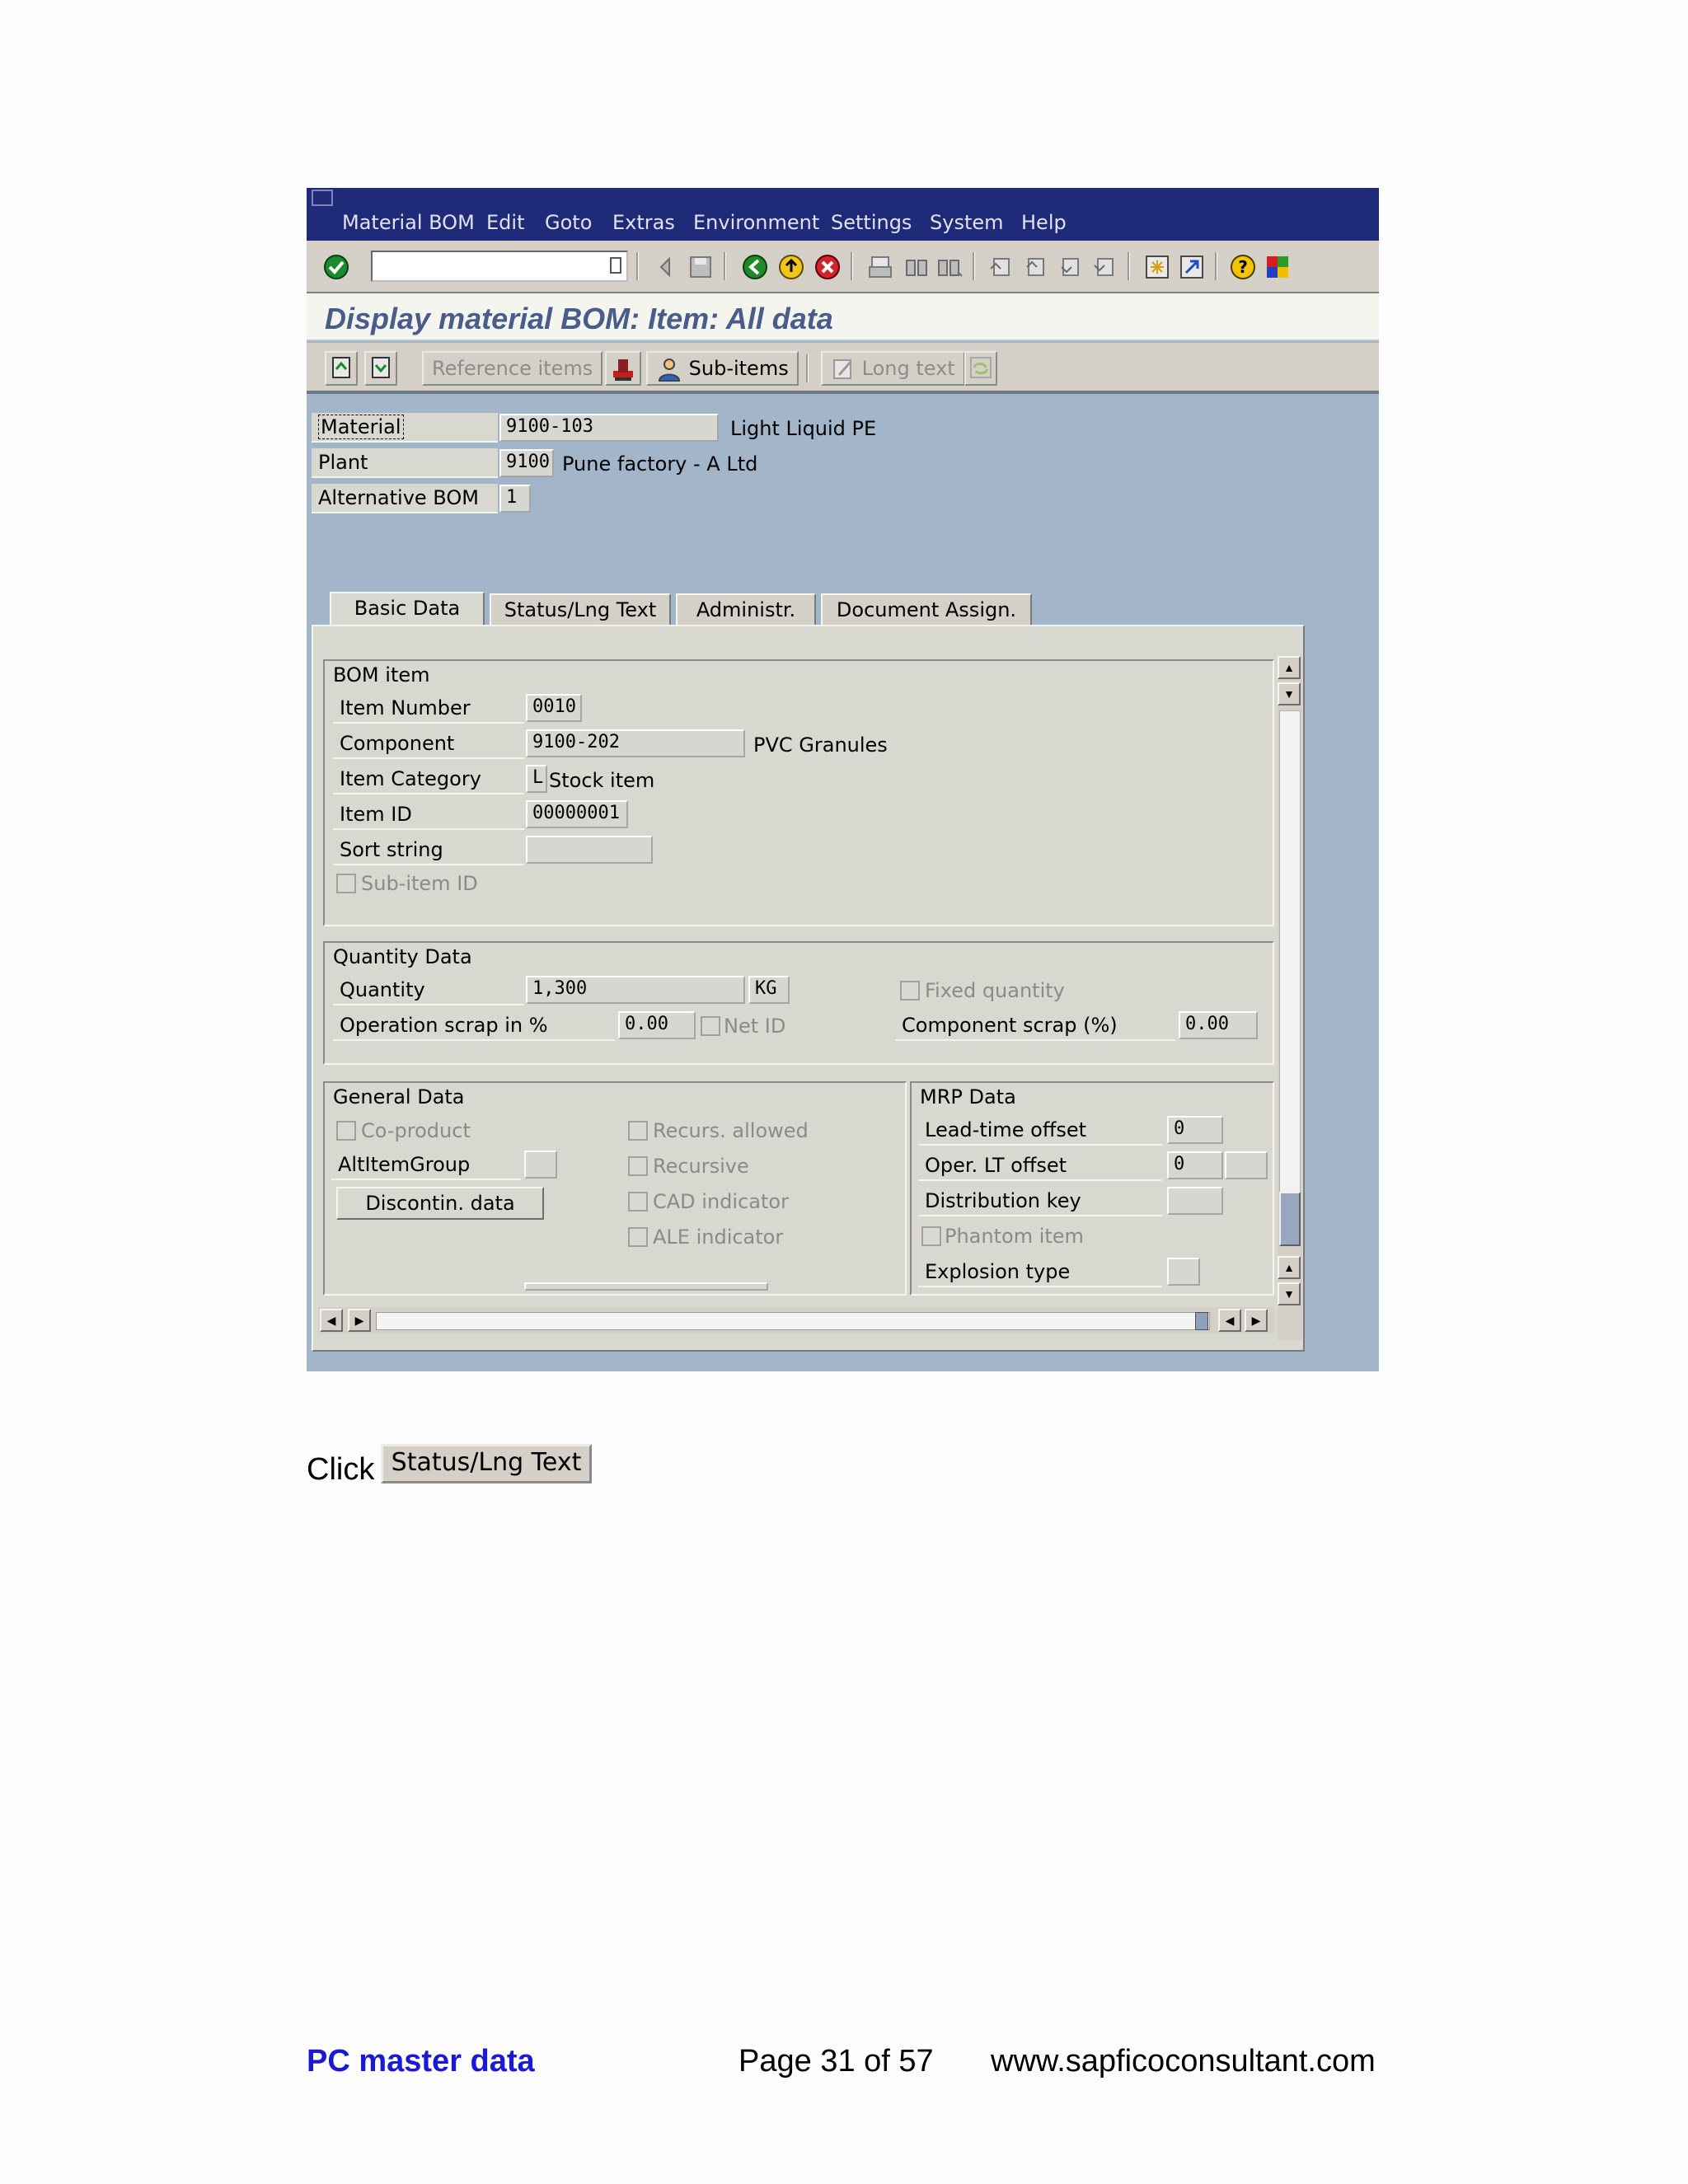  Describe the element at coordinates (332, 1320) in the screenshot. I see `scroll-left-button: ◀` at that location.